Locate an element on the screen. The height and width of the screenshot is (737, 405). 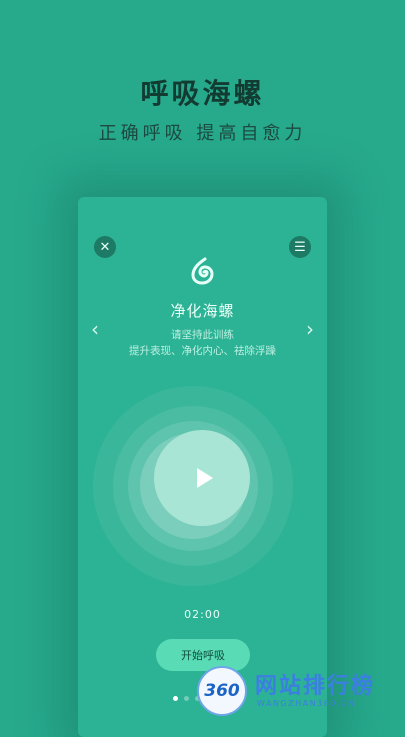
close-button: ✕ is located at coordinates (105, 247).